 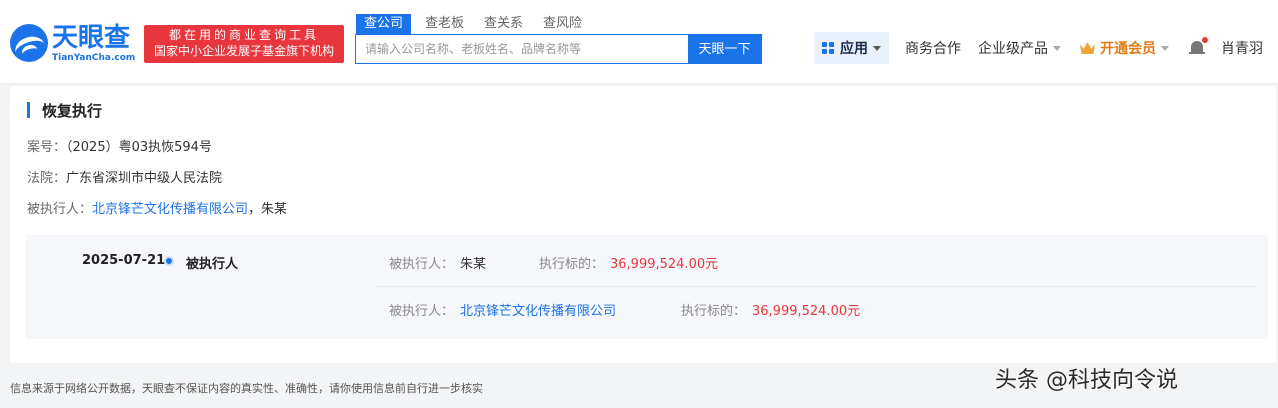 I want to click on row1-target-label: 执行标的：, so click(x=572, y=264).